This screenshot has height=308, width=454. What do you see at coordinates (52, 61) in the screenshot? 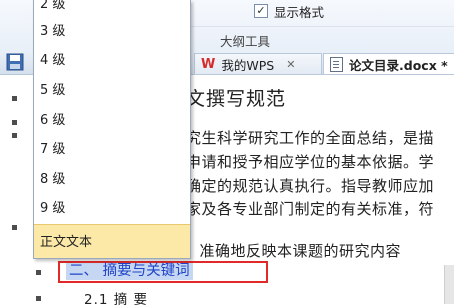
I see `level-4-option: 4 级` at bounding box center [52, 61].